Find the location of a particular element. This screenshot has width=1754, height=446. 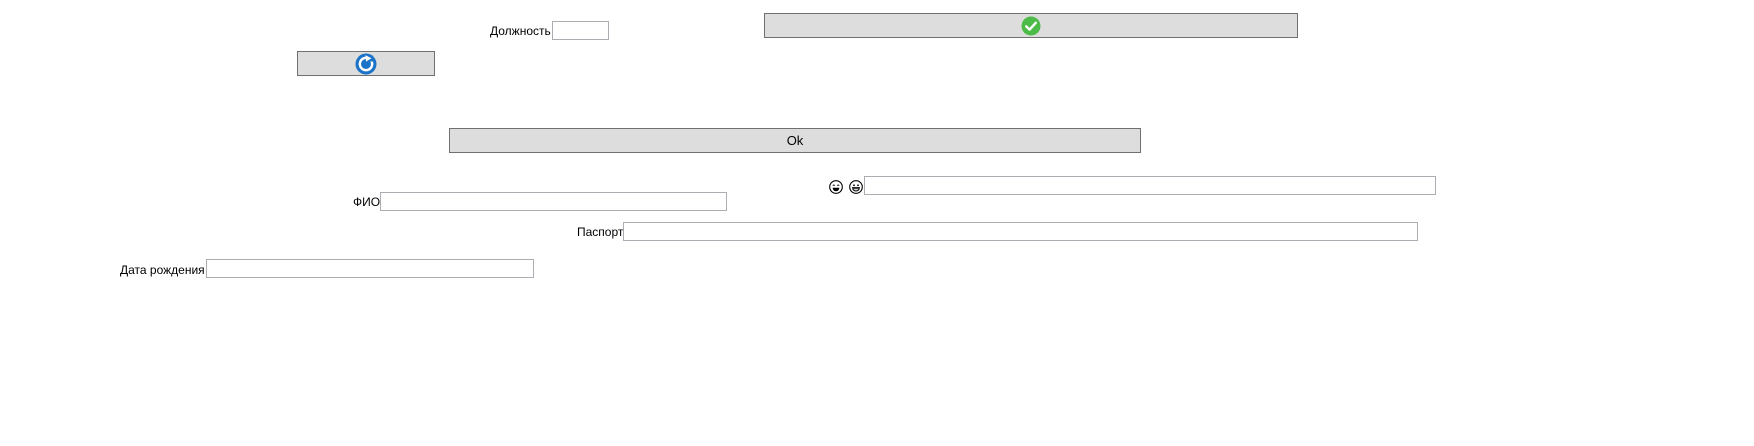

extra-input is located at coordinates (1150, 185).